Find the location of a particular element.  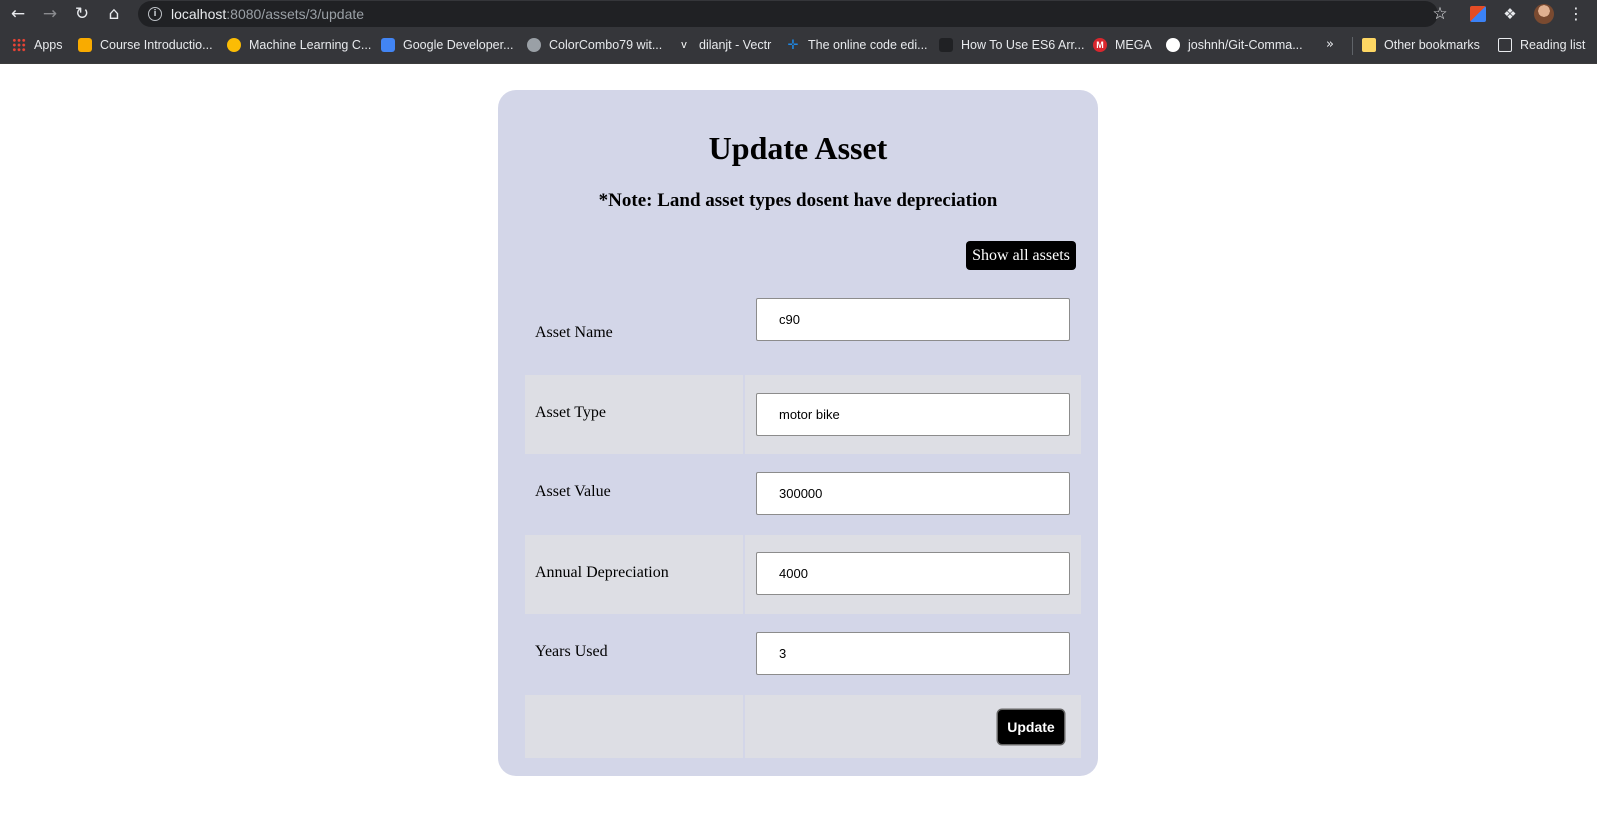

form-row-annual-depreciation: Annual Depreciation is located at coordinates (803, 574).